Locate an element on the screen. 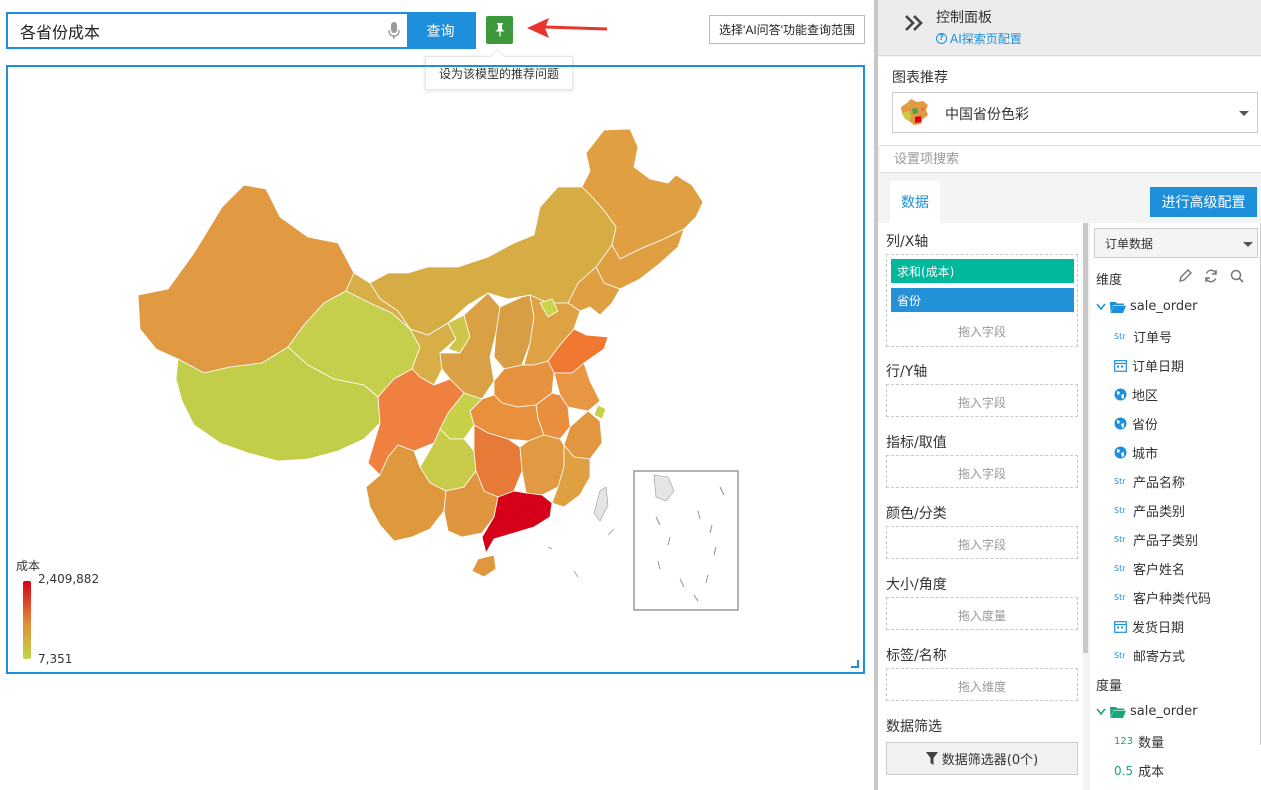  dimension-item: Str 客户姓名 is located at coordinates (1149, 568).